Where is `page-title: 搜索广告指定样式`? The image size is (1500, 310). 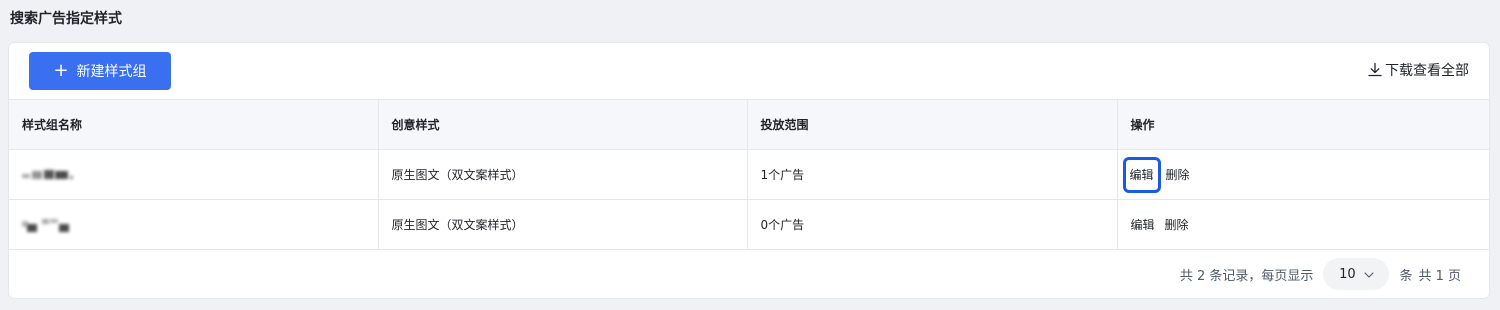 page-title: 搜索广告指定样式 is located at coordinates (66, 19).